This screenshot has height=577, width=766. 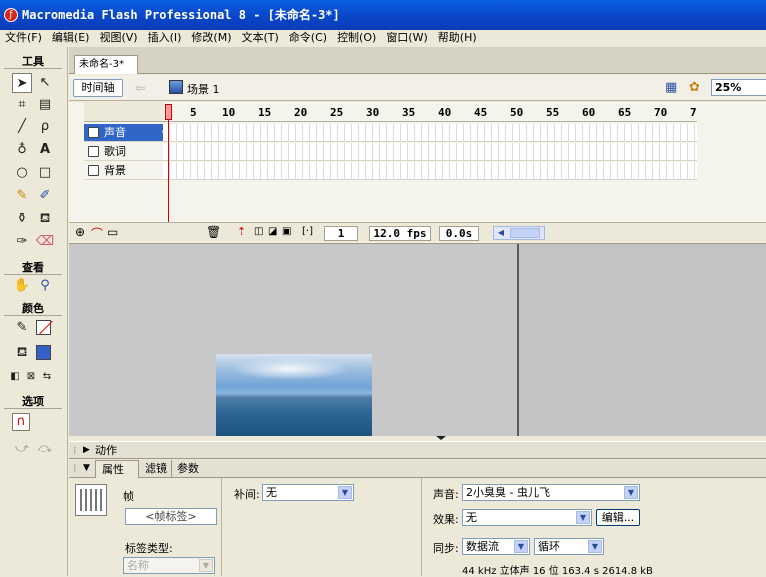 What do you see at coordinates (165, 38) in the screenshot?
I see `menu-insert: 插入(I)` at bounding box center [165, 38].